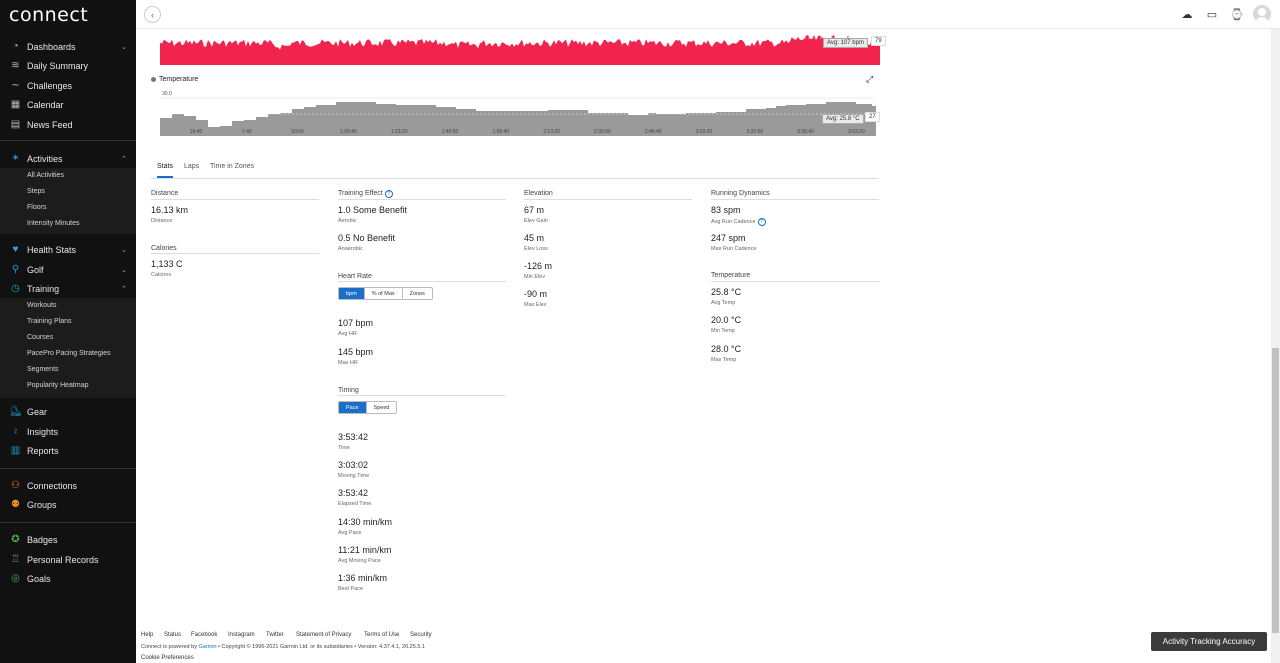 The width and height of the screenshot is (1280, 663). Describe the element at coordinates (68, 578) in the screenshot. I see `sidebar-item-goals: ◎ Goals` at that location.